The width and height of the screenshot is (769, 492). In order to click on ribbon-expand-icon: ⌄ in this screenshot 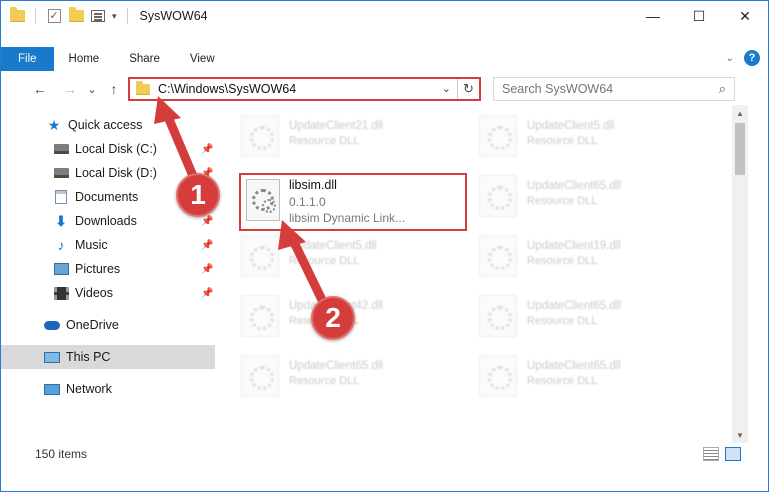, I will do `click(730, 58)`.